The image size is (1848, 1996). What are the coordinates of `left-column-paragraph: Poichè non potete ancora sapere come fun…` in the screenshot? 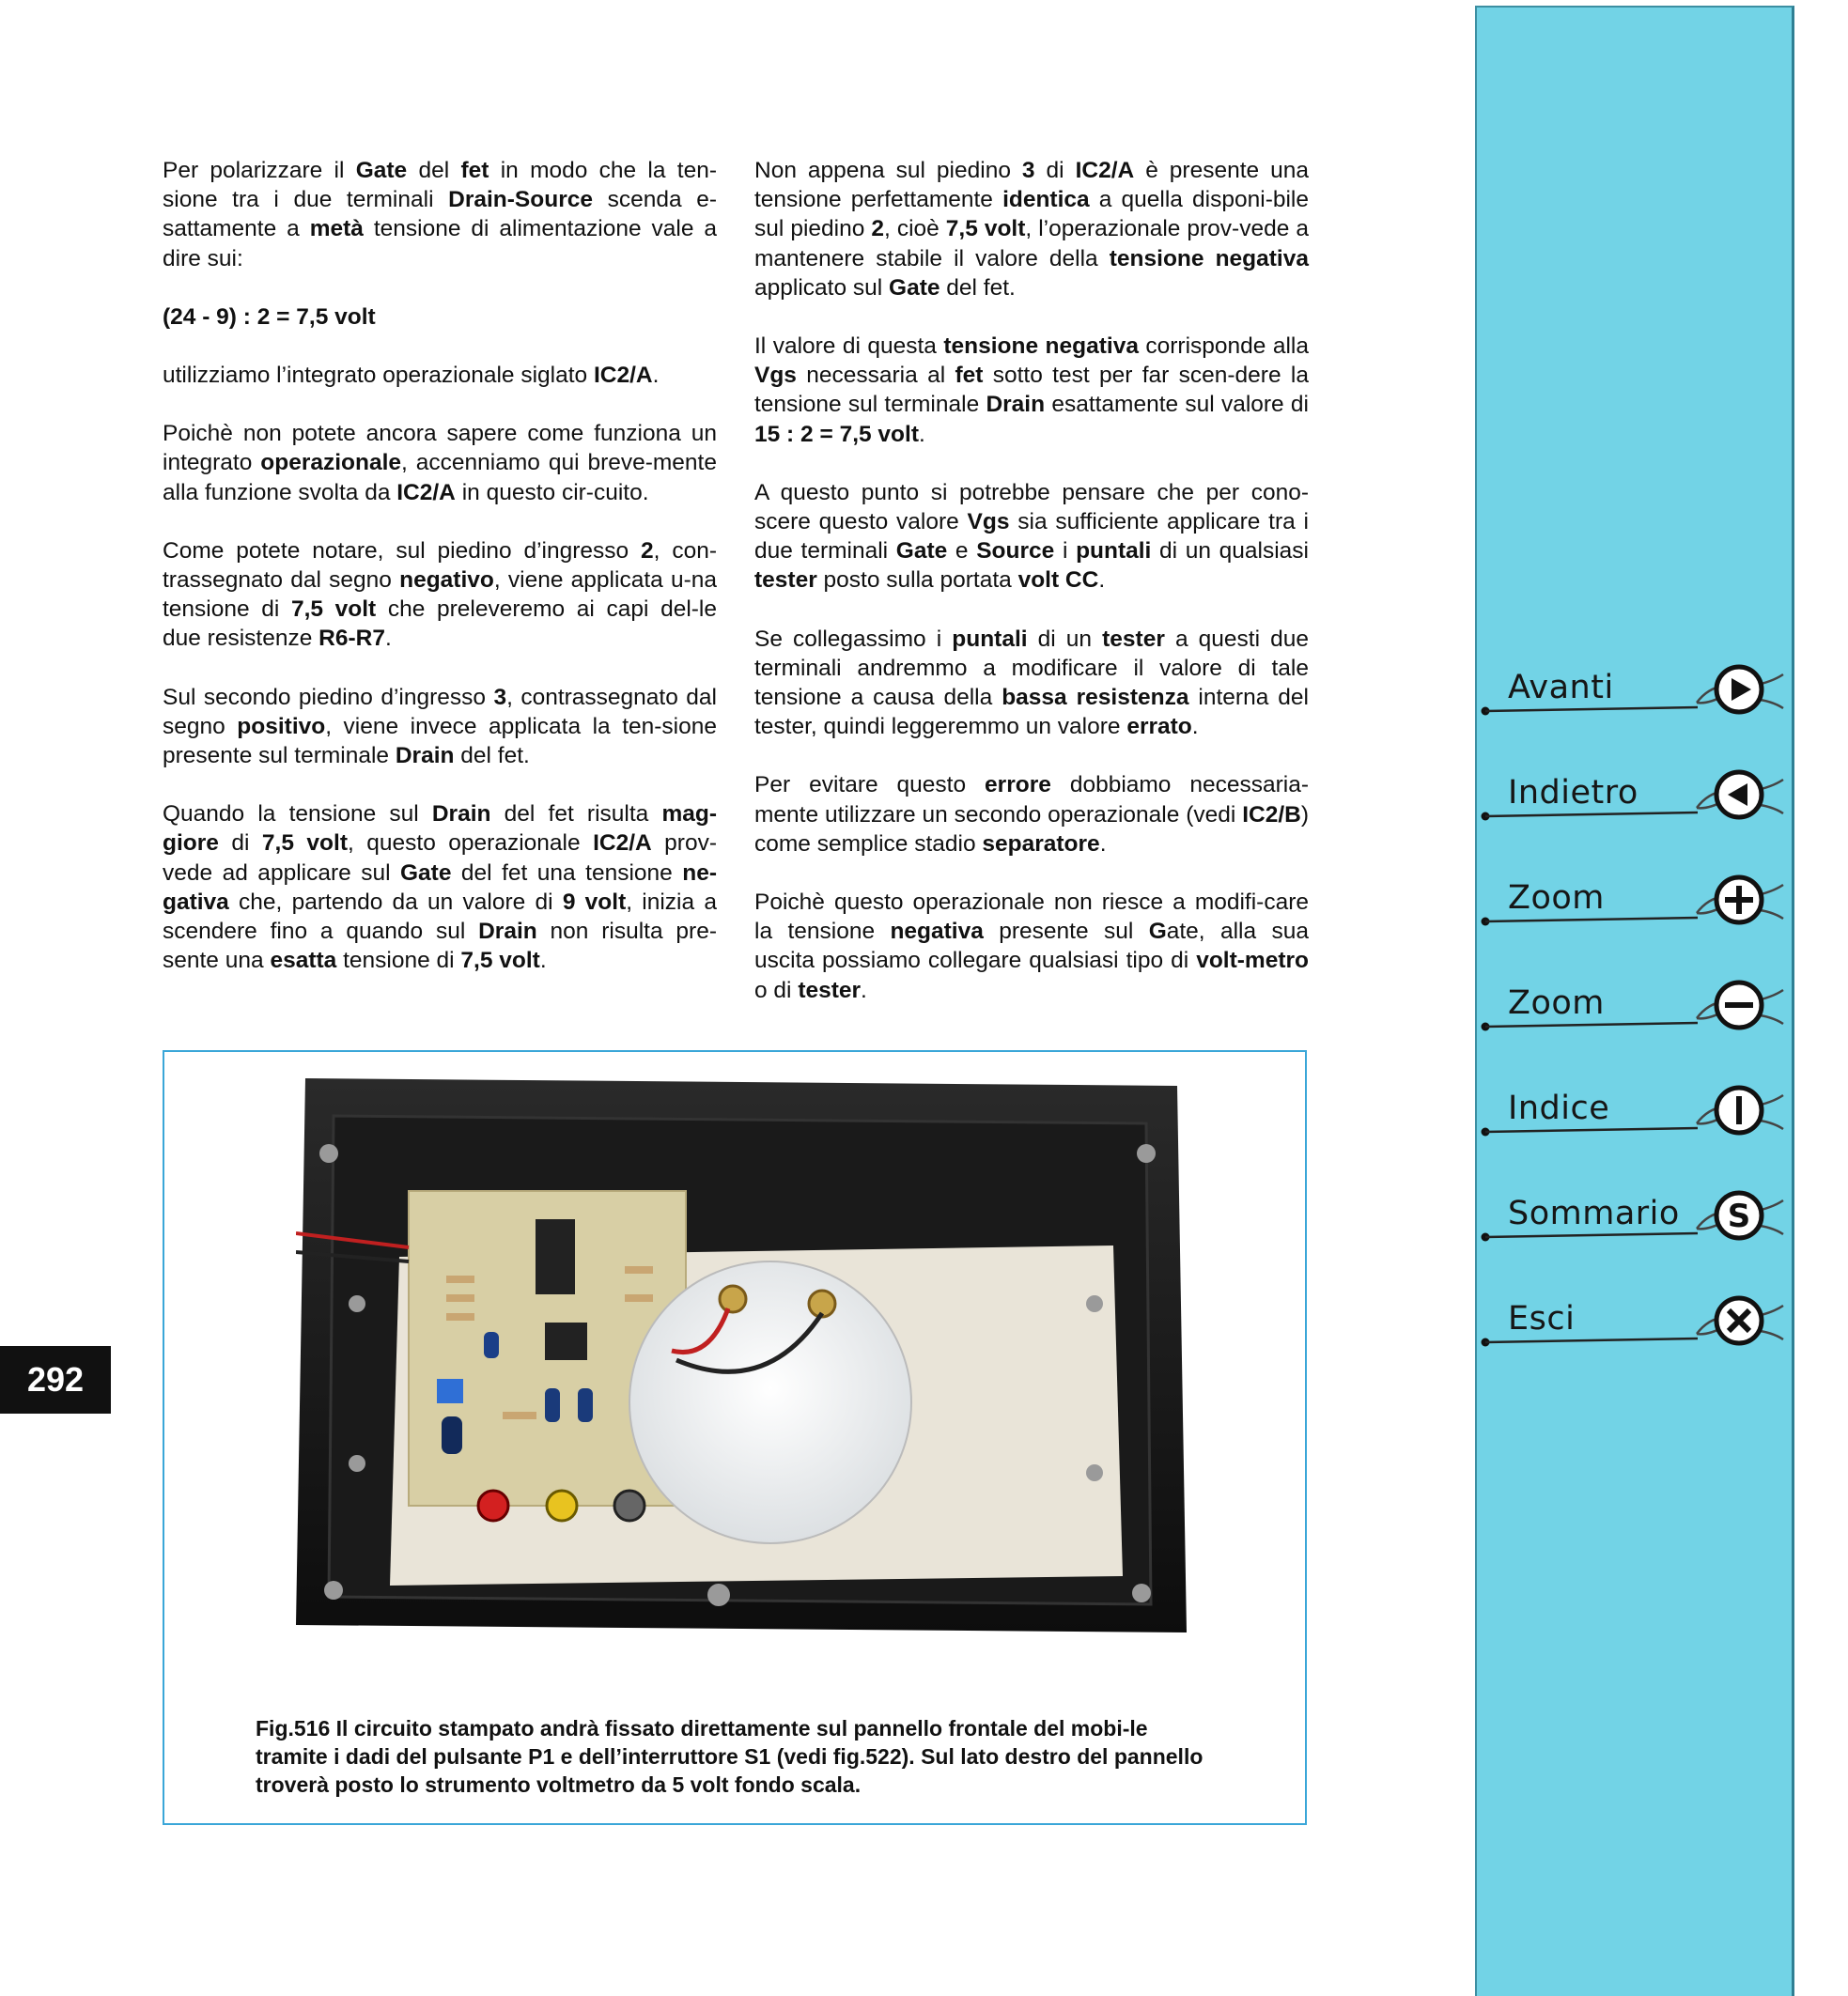 It's located at (440, 463).